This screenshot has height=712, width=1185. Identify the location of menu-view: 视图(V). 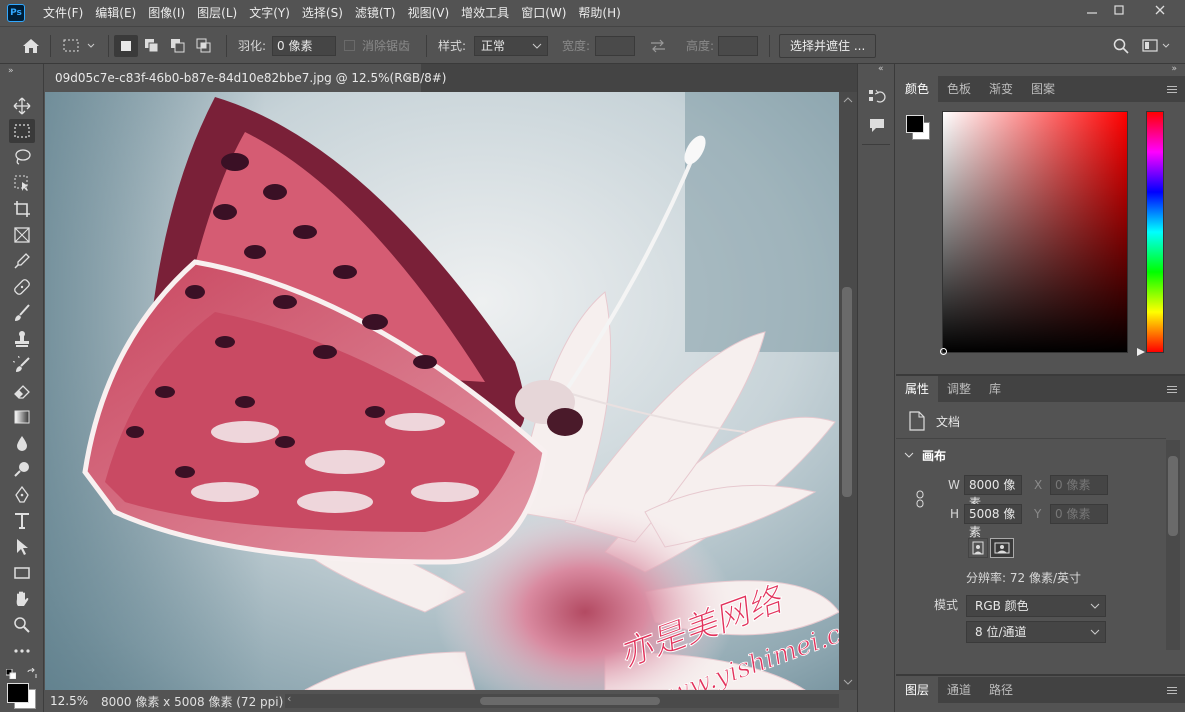
(429, 13).